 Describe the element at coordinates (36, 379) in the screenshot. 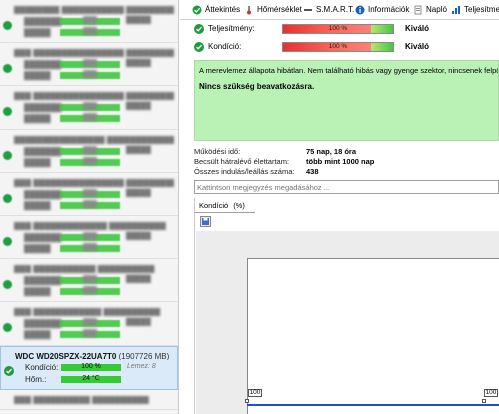

I see `temperature-label: Hőm.:` at that location.